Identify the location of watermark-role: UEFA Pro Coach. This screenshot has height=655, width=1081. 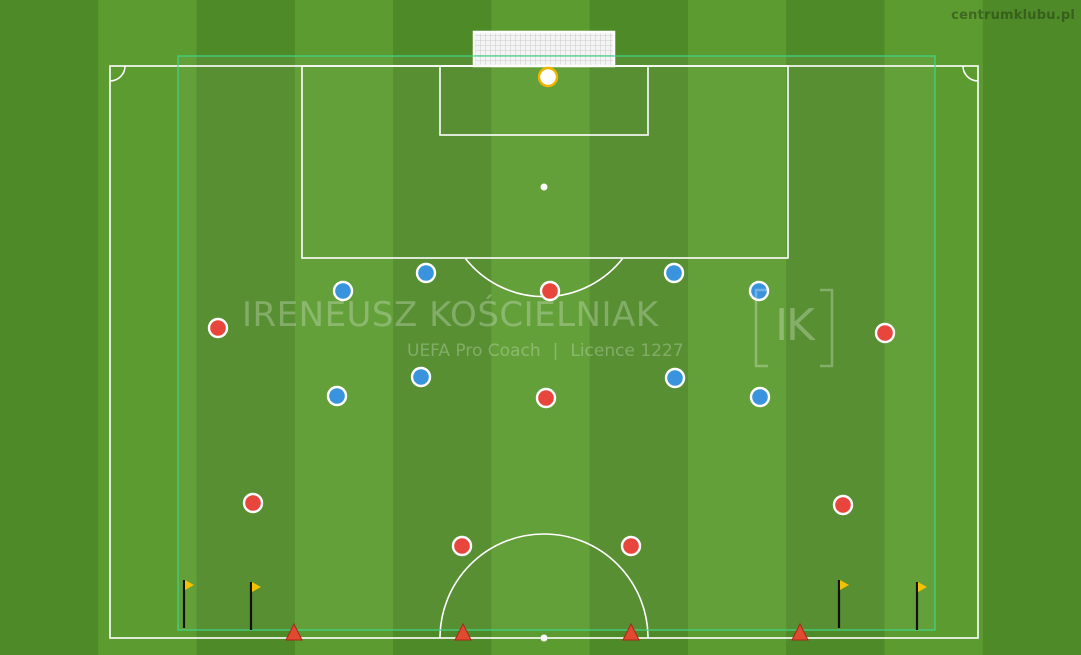
(474, 351).